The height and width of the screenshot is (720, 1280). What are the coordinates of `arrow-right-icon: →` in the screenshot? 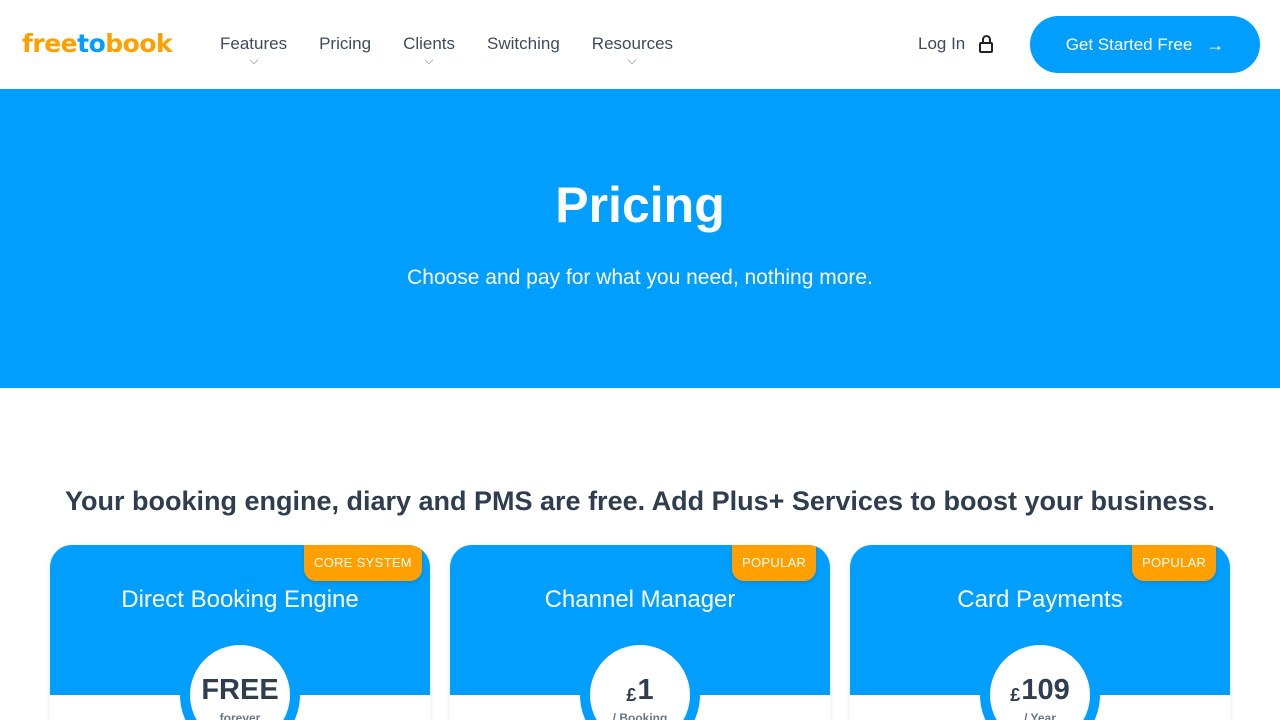 It's located at (1215, 44).